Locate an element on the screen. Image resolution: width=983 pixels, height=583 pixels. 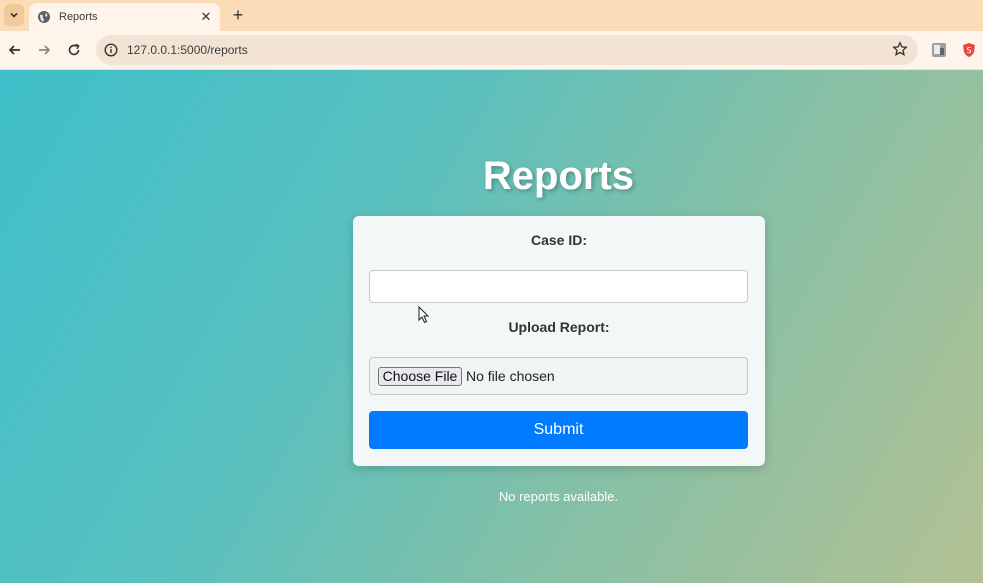
chevron-down-icon is located at coordinates (14, 15).